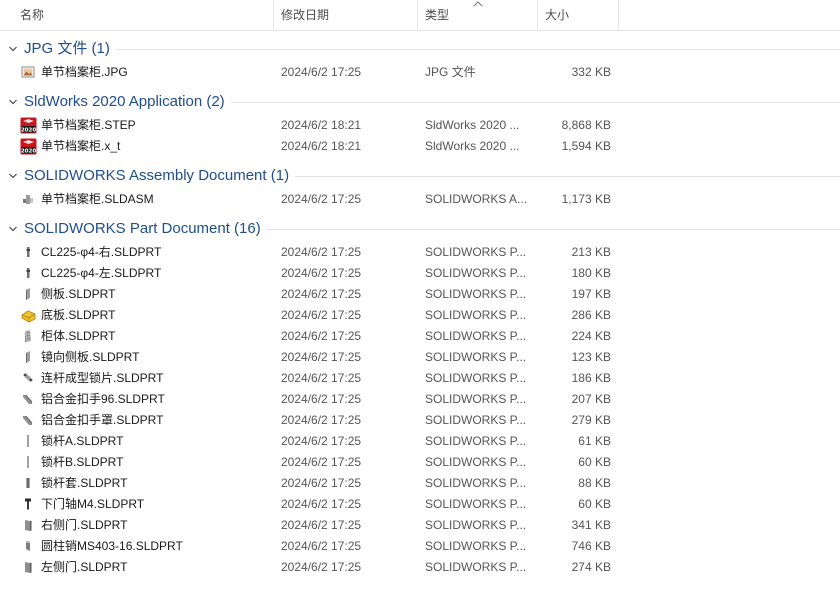 The image size is (840, 595). Describe the element at coordinates (594, 483) in the screenshot. I see `file-size: 88 KB` at that location.